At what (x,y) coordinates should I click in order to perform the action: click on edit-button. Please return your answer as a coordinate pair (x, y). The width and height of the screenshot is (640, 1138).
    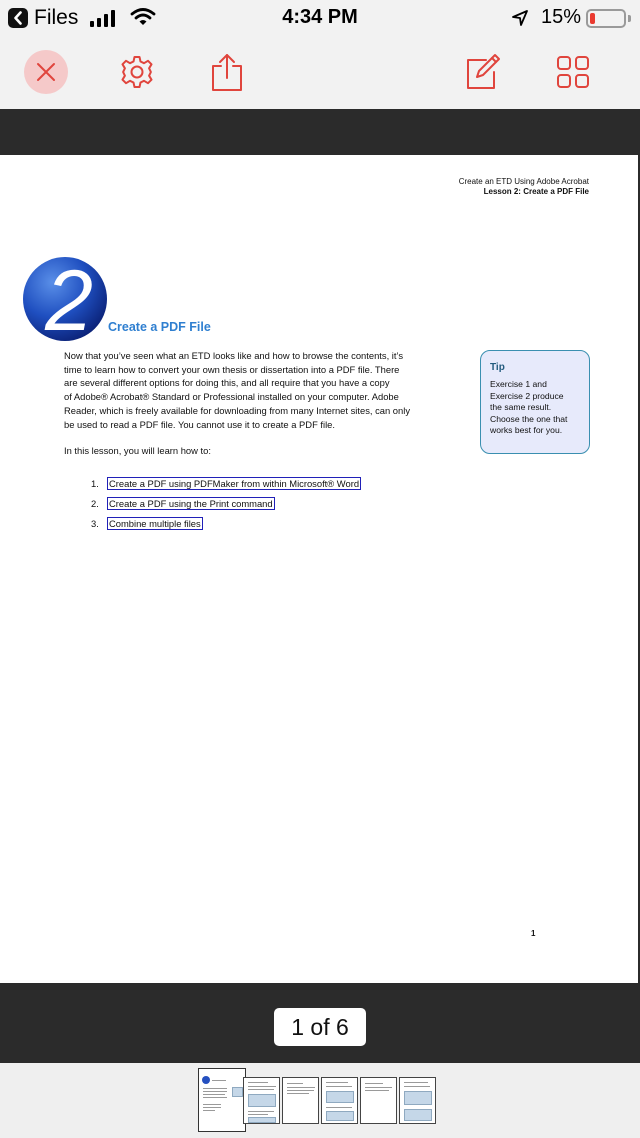
    Looking at the image, I should click on (482, 72).